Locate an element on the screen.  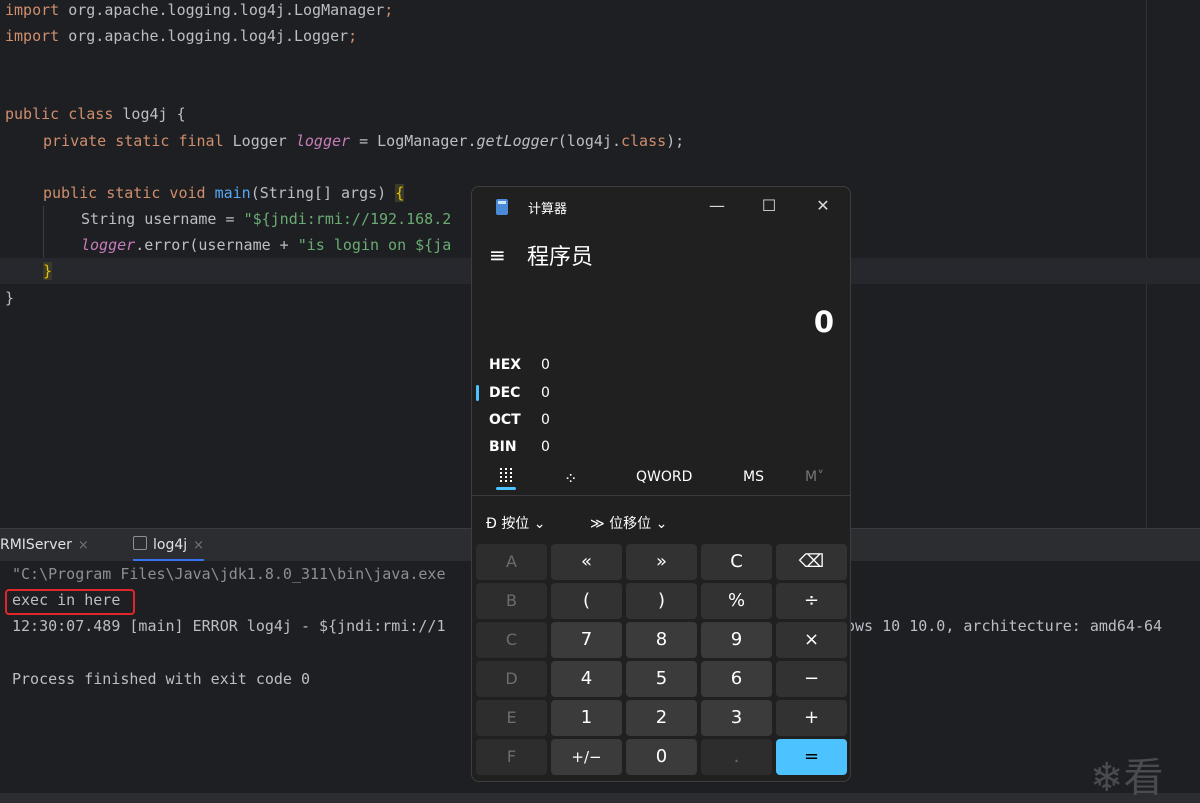
key-divide: ÷ is located at coordinates (811, 601).